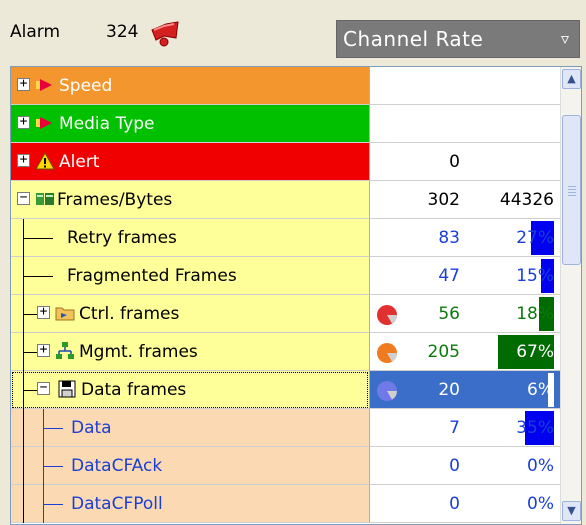  I want to click on row-label: Speed, so click(86, 86).